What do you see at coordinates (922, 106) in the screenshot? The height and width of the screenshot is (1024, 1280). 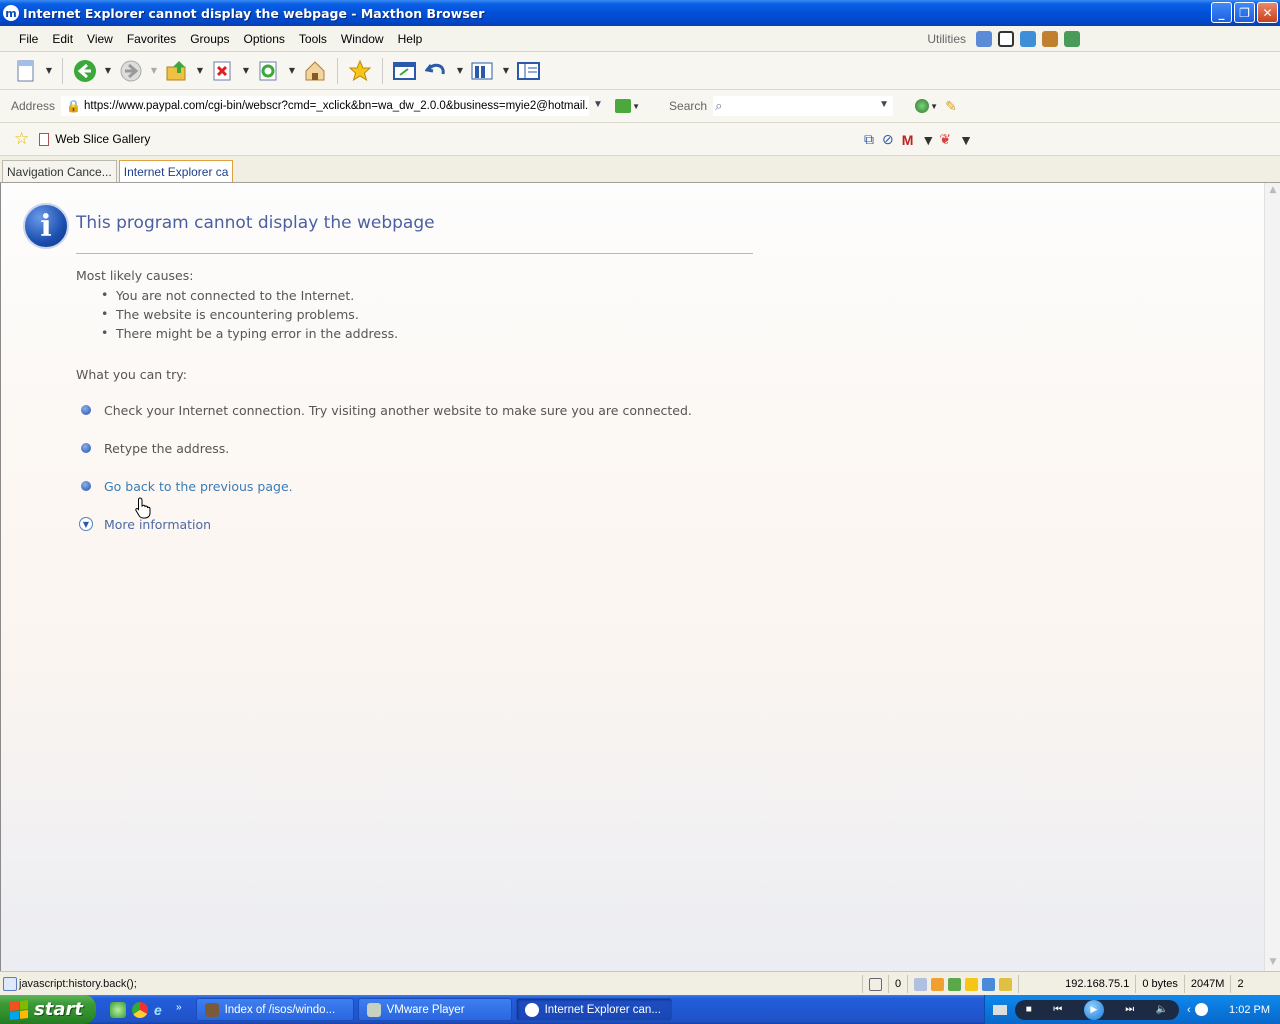 I see `search-engine-icon` at bounding box center [922, 106].